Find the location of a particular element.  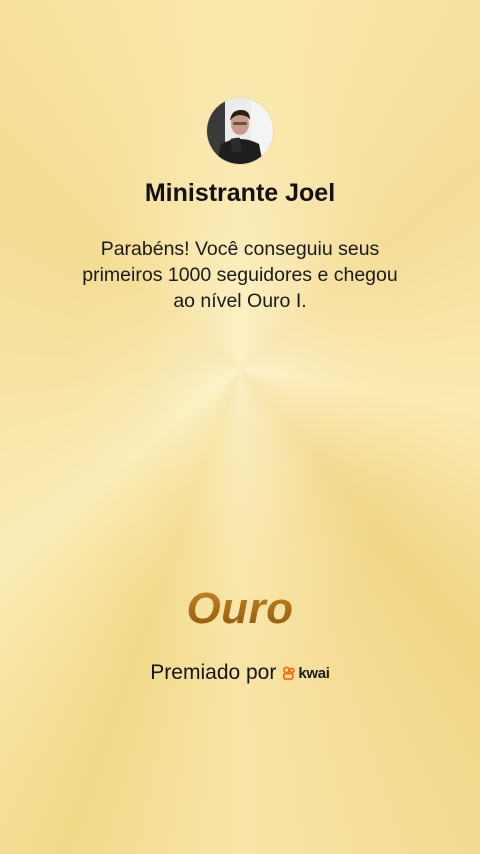

tier-badge-title: Ouro is located at coordinates (240, 609).